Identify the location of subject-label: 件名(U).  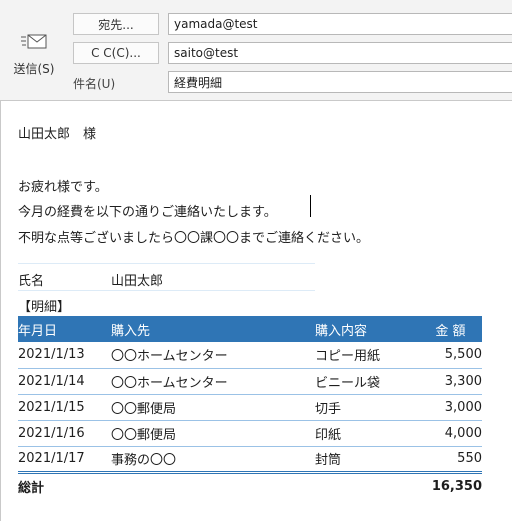
(94, 84).